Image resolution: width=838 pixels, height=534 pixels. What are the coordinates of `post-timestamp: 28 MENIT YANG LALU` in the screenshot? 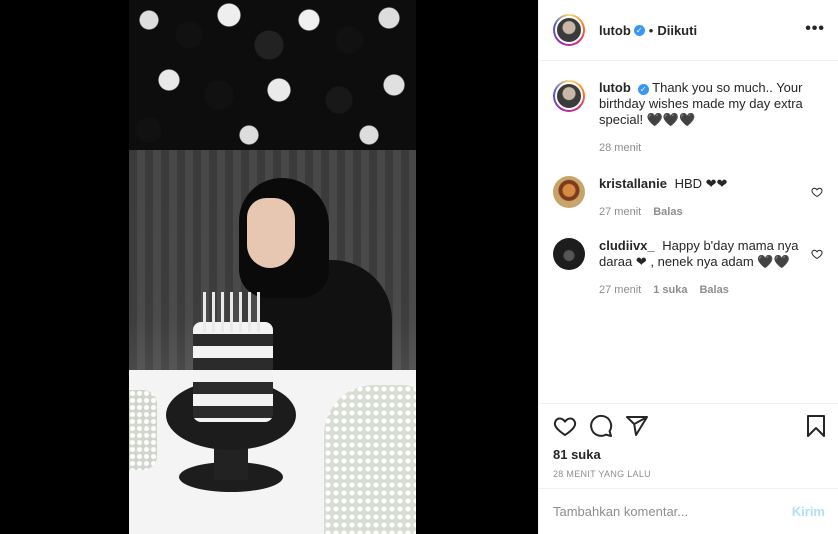 It's located at (602, 474).